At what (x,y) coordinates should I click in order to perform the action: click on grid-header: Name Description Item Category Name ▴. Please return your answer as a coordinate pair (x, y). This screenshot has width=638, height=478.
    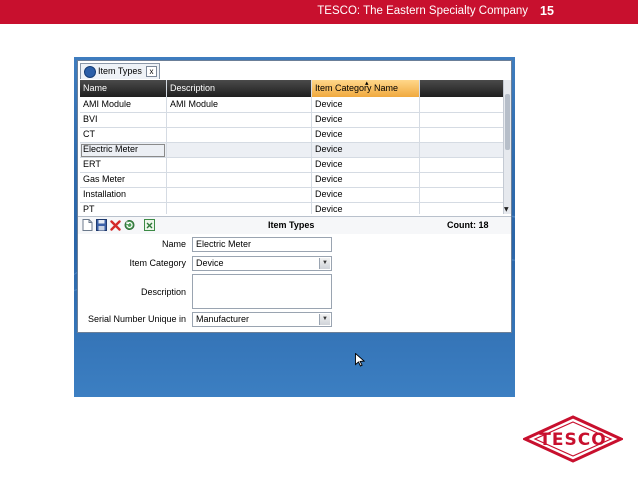
    Looking at the image, I should click on (291, 88).